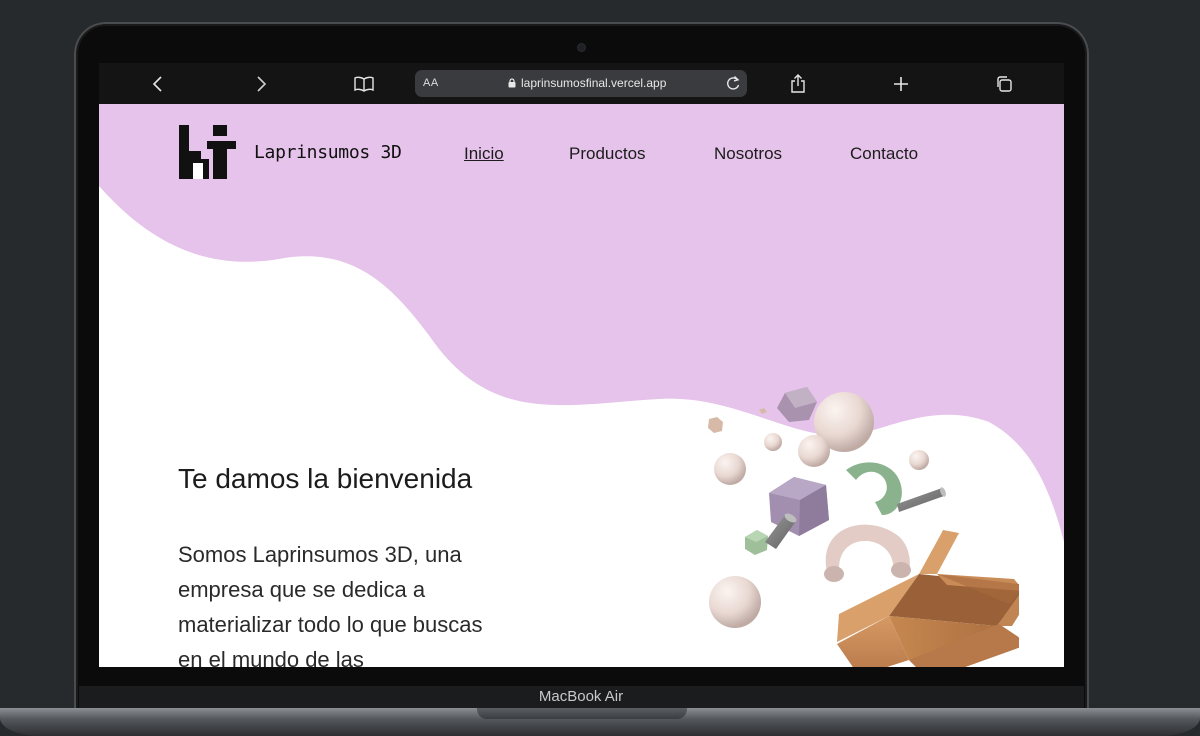 The width and height of the screenshot is (1200, 736). Describe the element at coordinates (364, 84) in the screenshot. I see `bookmarks-icon` at that location.